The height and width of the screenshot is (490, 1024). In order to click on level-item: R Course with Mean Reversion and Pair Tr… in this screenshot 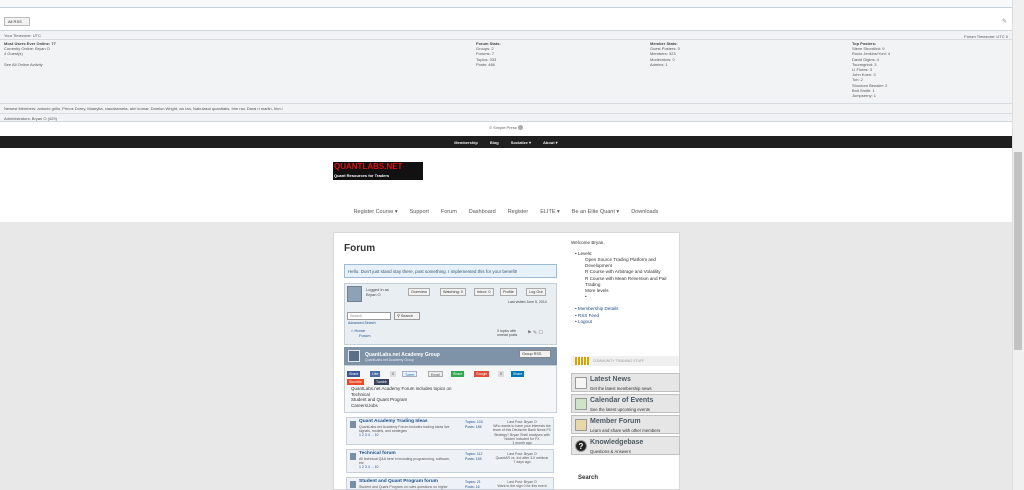, I will do `click(625, 282)`.